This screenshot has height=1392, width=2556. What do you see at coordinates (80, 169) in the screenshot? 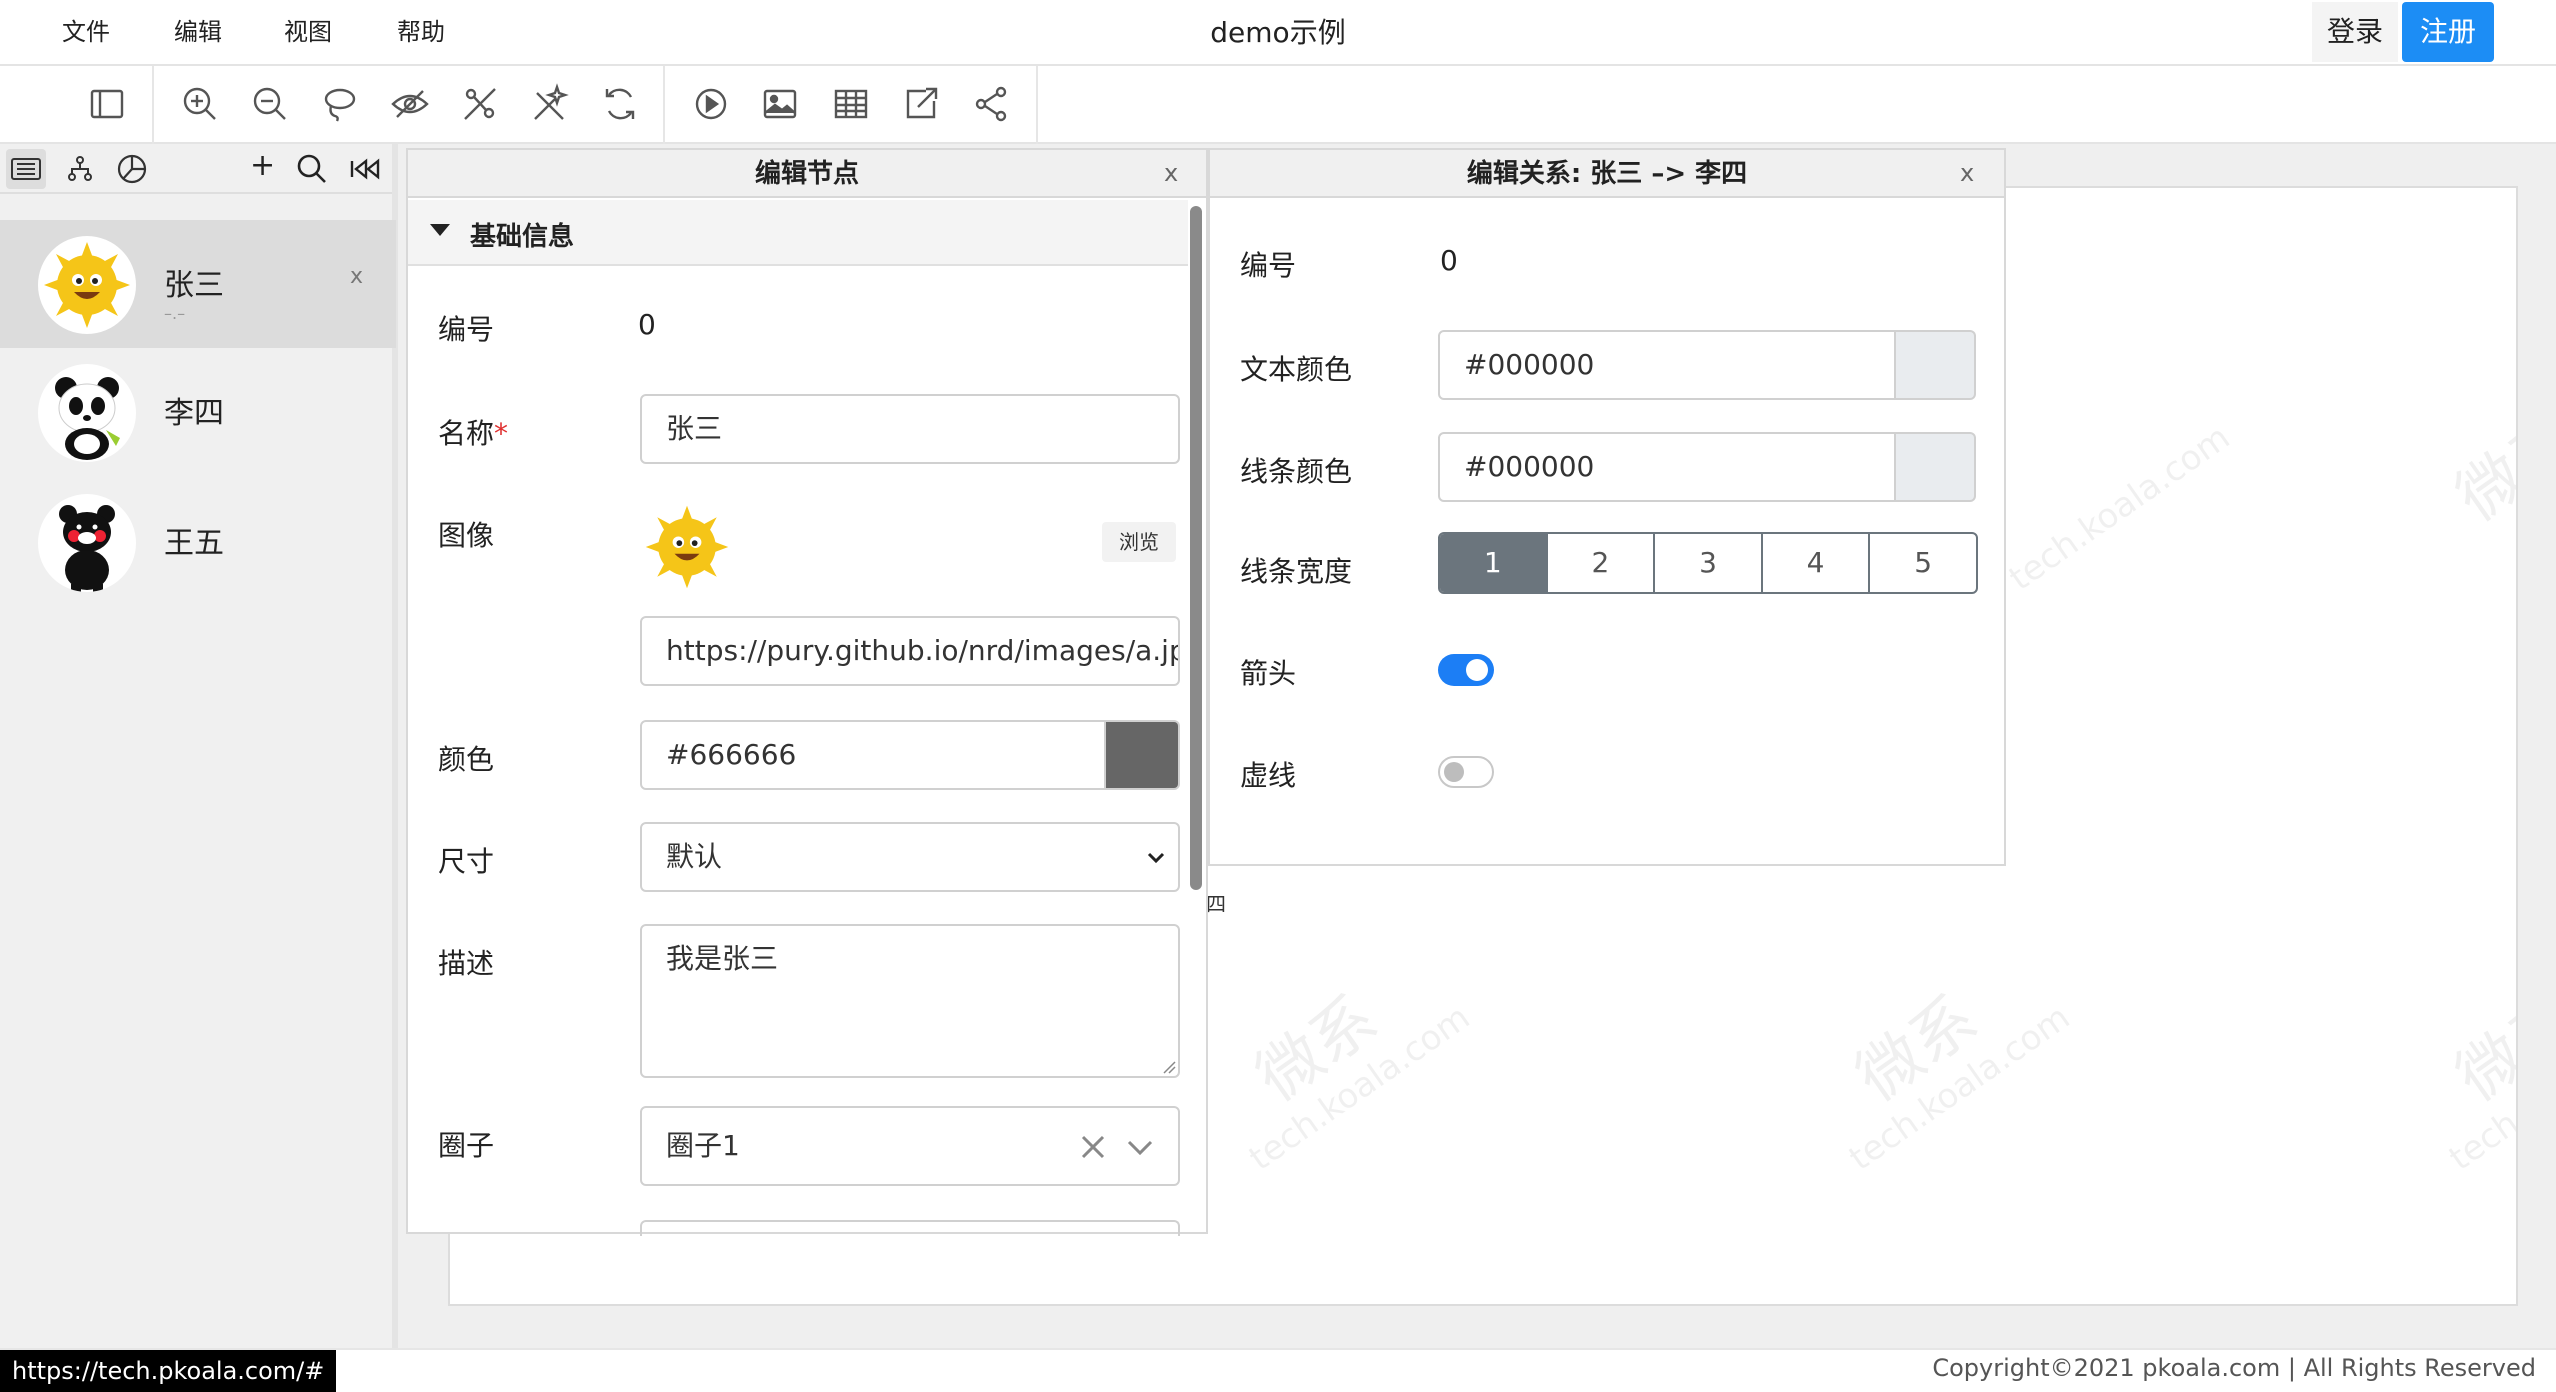
I see `tree-view-icon` at bounding box center [80, 169].